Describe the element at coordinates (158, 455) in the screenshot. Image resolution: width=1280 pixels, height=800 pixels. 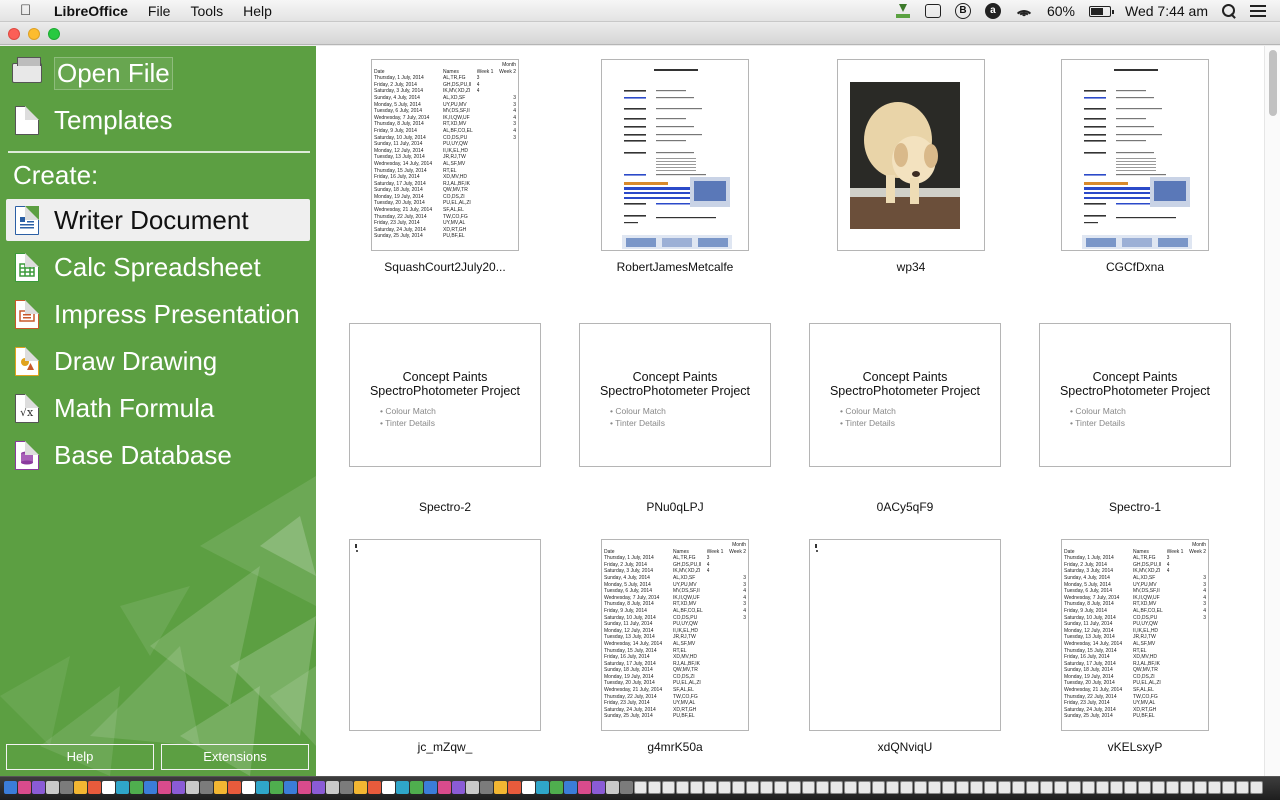
I see `create-base-database-button: Base Database` at that location.